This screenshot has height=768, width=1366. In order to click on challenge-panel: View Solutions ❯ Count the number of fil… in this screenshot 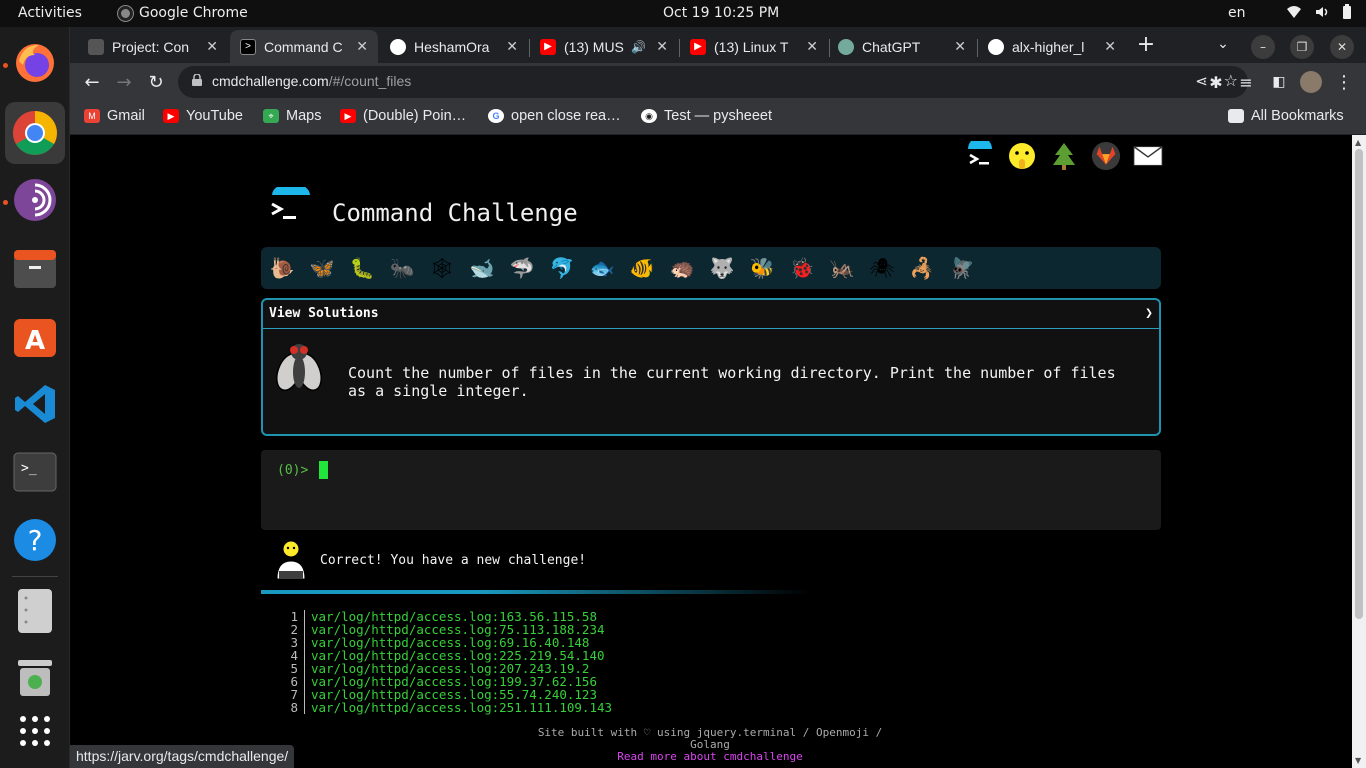, I will do `click(711, 367)`.